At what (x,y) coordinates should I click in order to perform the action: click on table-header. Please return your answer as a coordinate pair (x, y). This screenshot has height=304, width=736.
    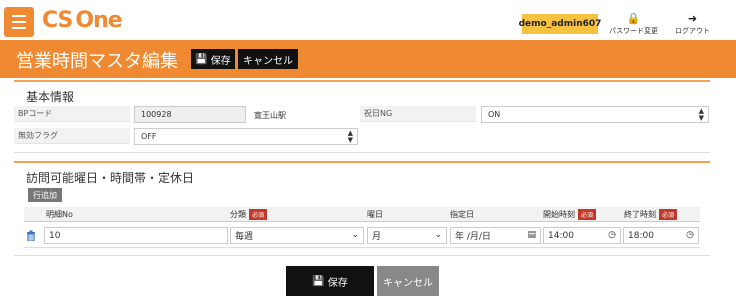
    Looking at the image, I should click on (362, 214).